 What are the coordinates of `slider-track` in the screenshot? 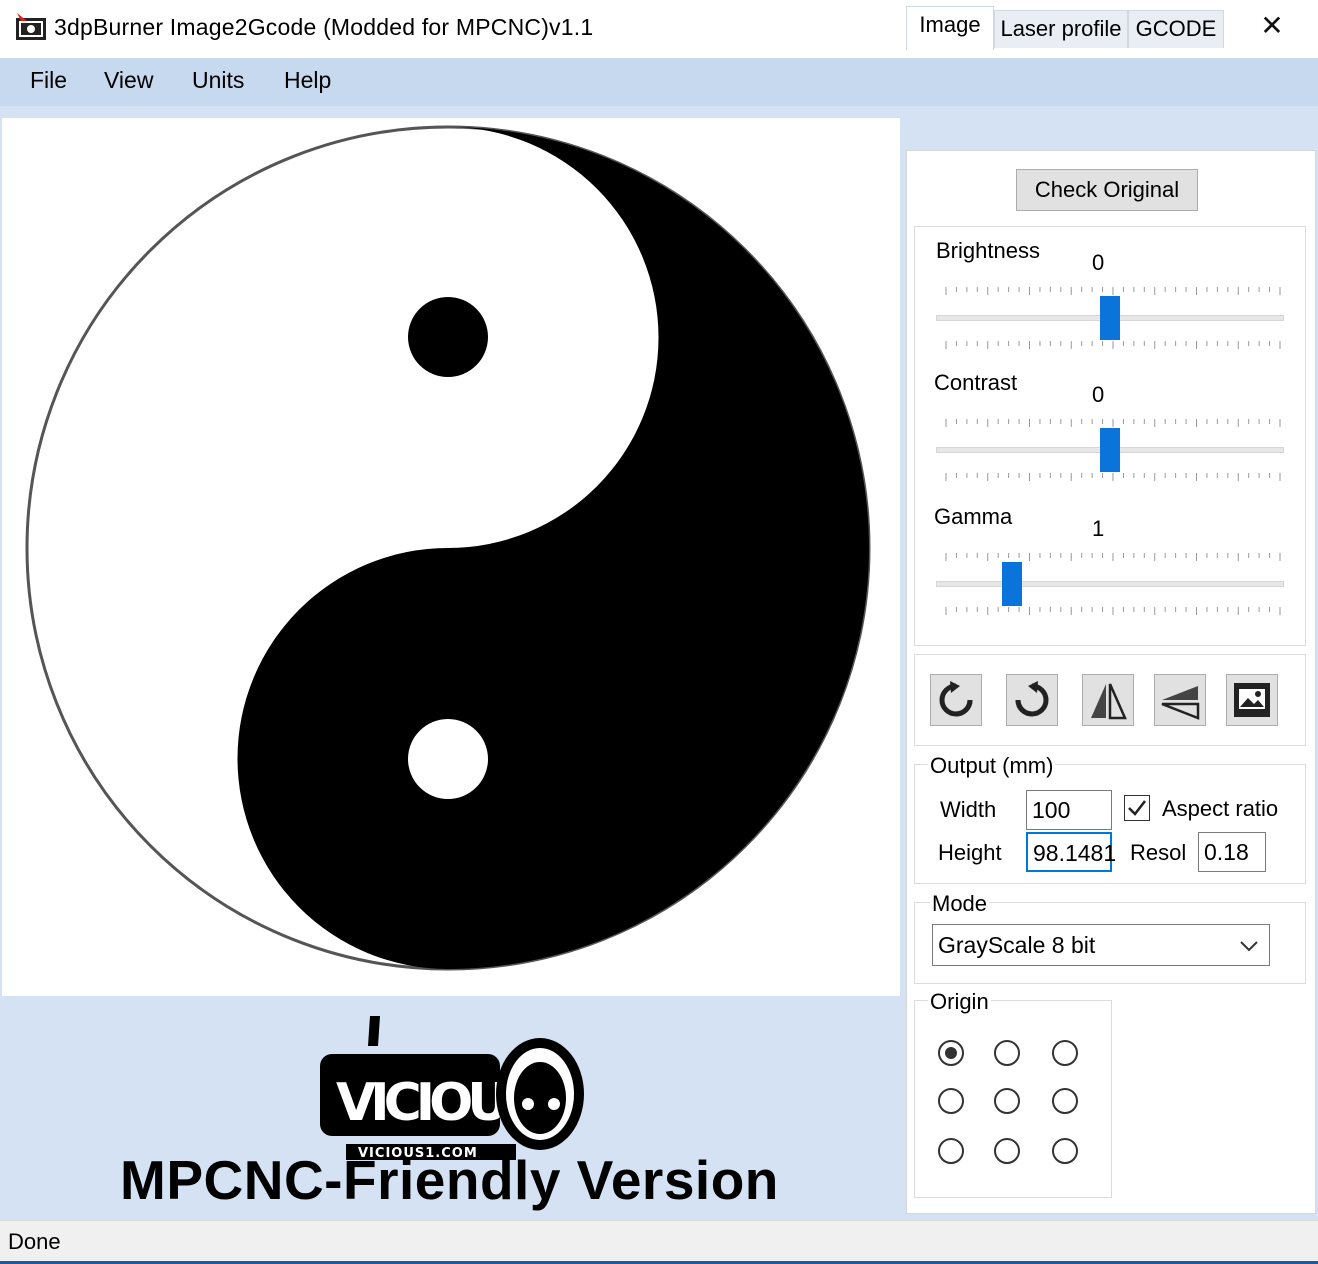 It's located at (1110, 584).